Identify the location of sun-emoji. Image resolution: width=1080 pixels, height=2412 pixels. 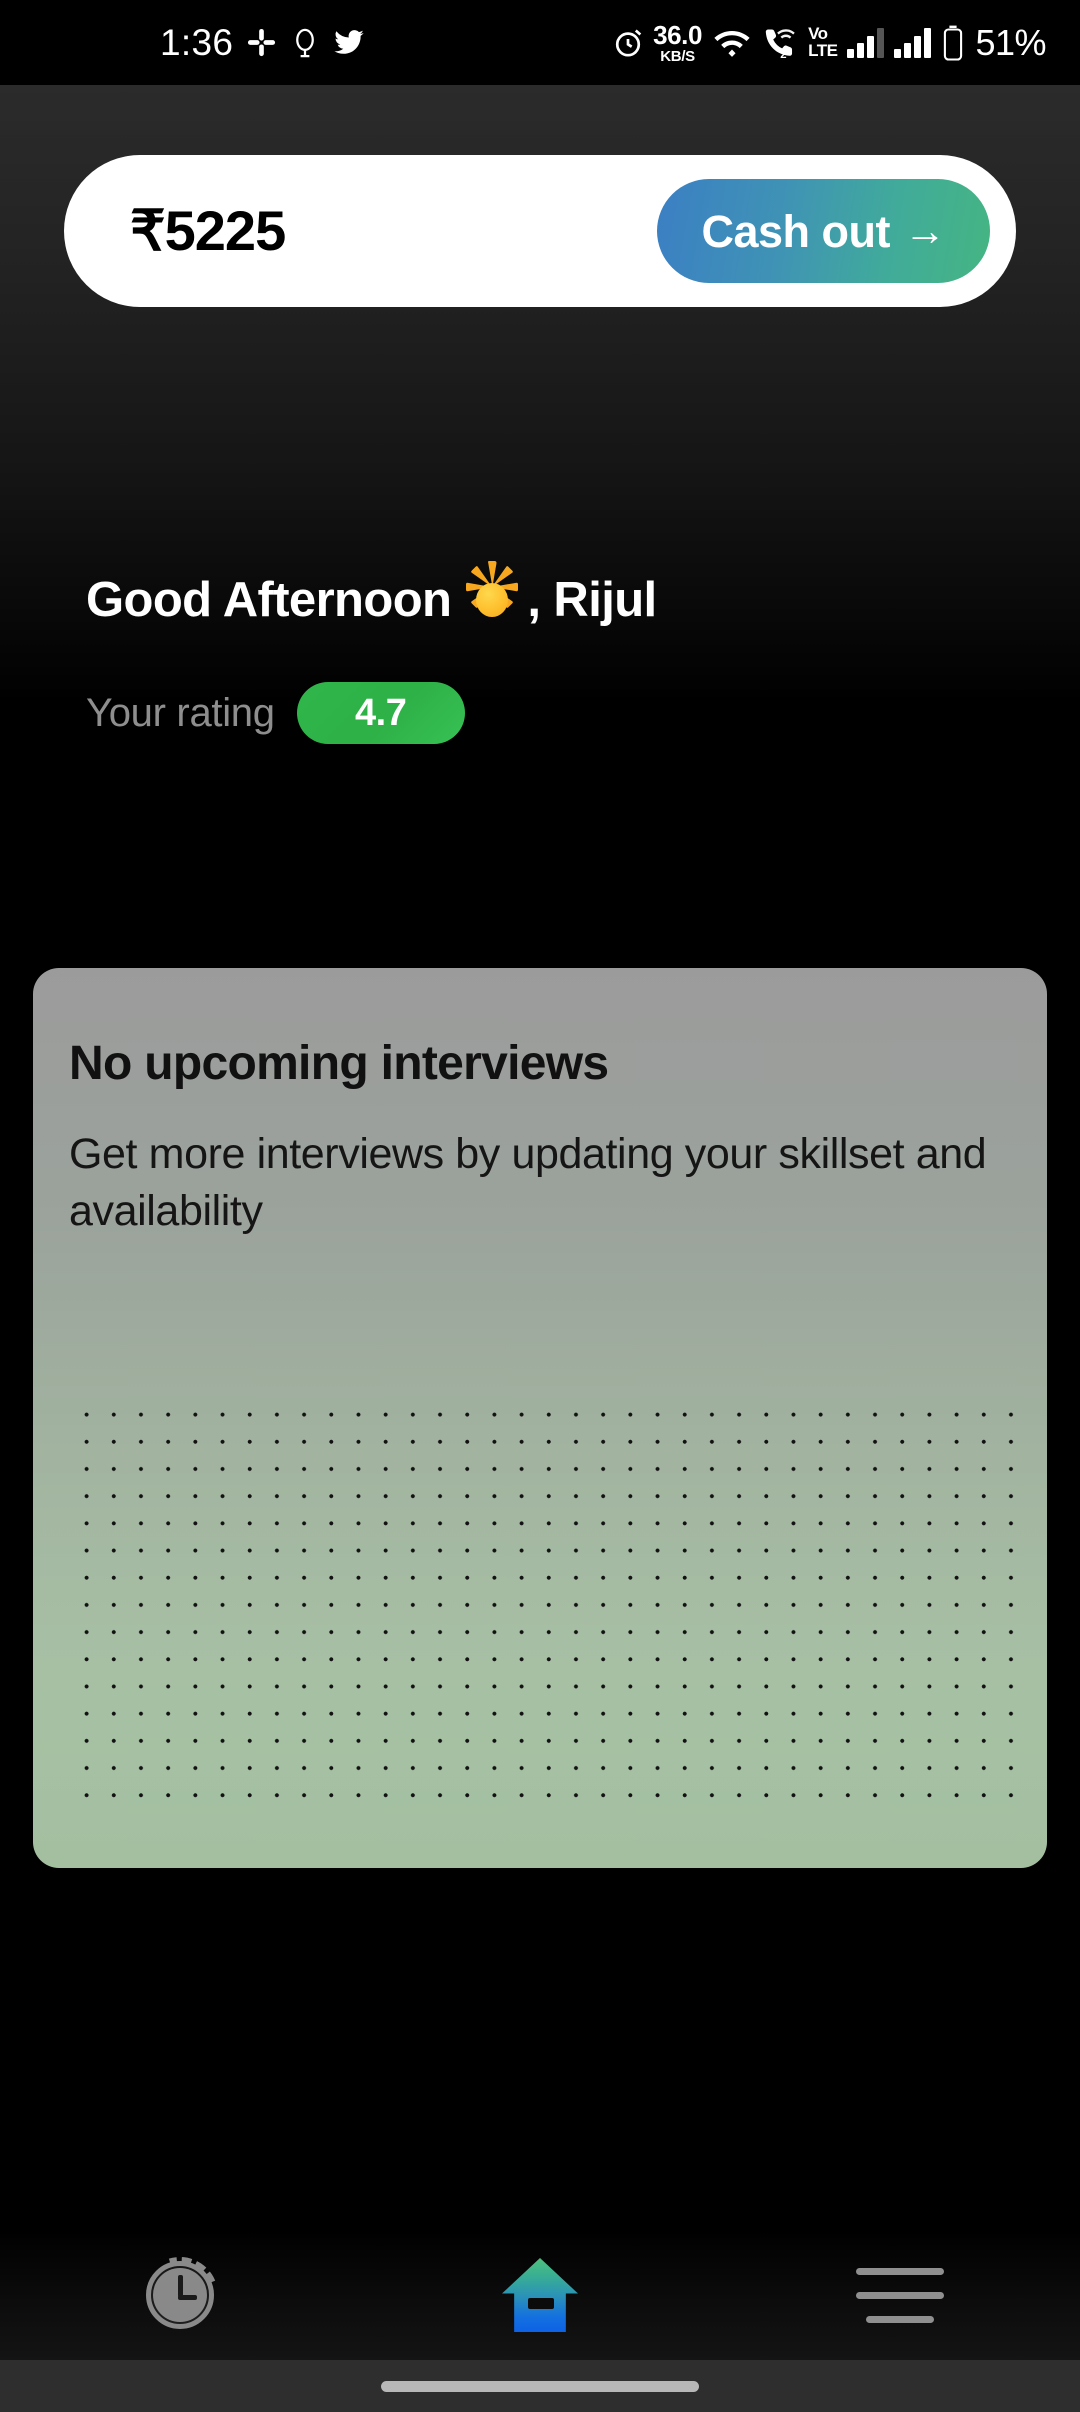
(492, 594).